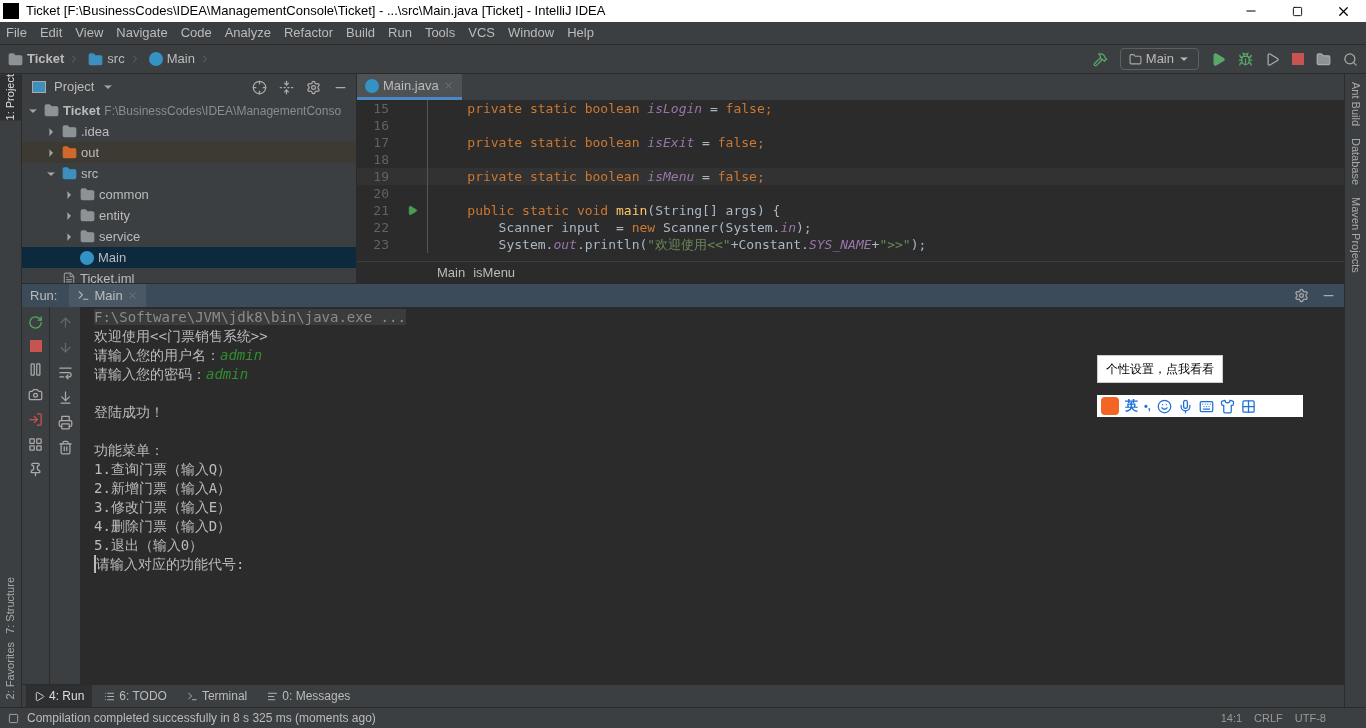 The image size is (1366, 728). What do you see at coordinates (35, 394) in the screenshot?
I see `camera-icon` at bounding box center [35, 394].